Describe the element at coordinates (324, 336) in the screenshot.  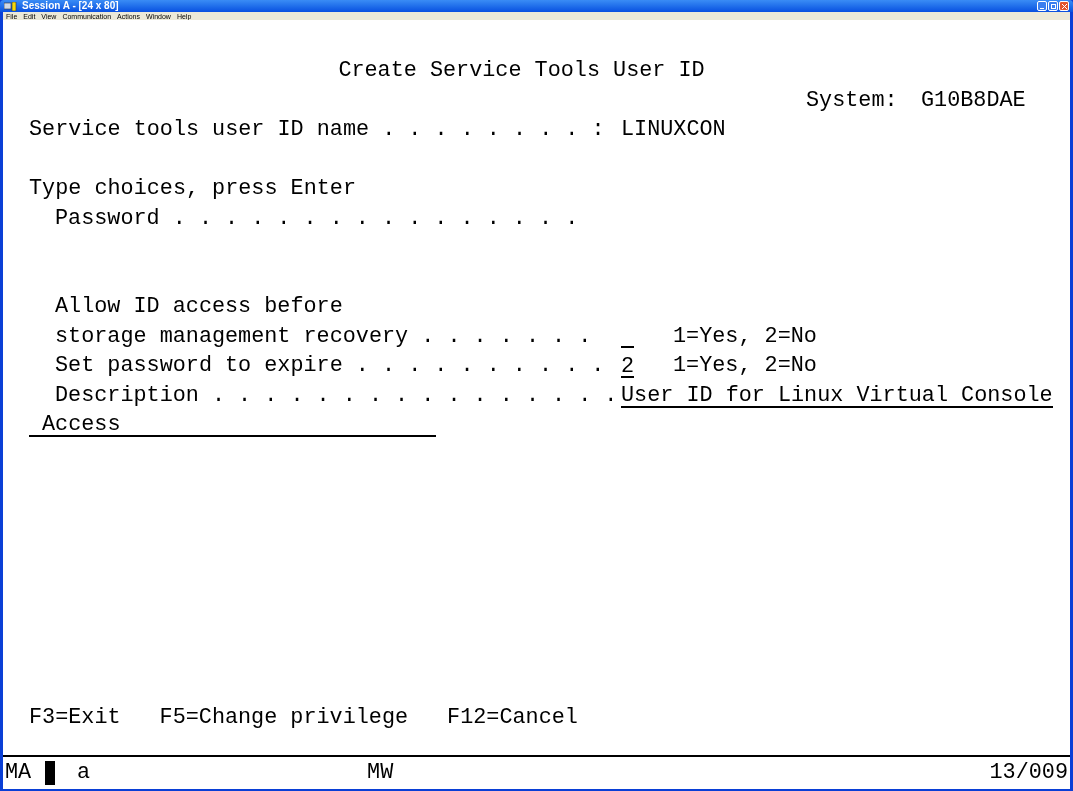
I see `field-label: storage management recovery . . . . . . .` at that location.